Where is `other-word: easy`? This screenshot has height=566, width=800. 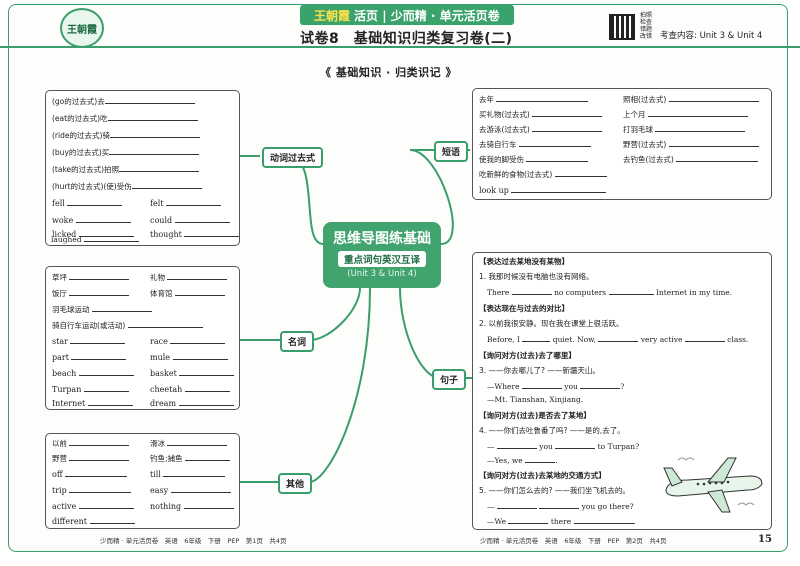 other-word: easy is located at coordinates (159, 490).